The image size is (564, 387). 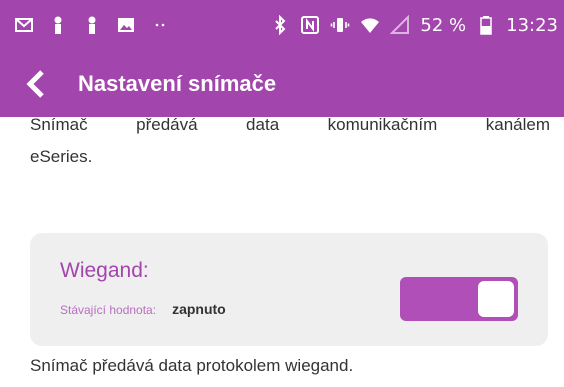 What do you see at coordinates (459, 299) in the screenshot?
I see `wiegand-toggle` at bounding box center [459, 299].